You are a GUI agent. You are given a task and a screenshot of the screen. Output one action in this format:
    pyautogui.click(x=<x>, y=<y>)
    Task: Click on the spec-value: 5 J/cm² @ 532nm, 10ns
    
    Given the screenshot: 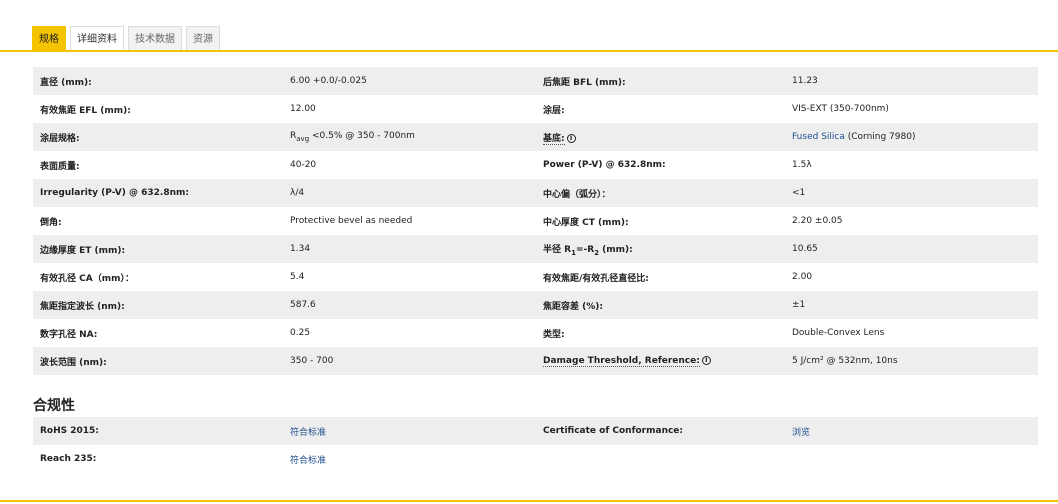 What is the action you would take?
    pyautogui.click(x=845, y=361)
    